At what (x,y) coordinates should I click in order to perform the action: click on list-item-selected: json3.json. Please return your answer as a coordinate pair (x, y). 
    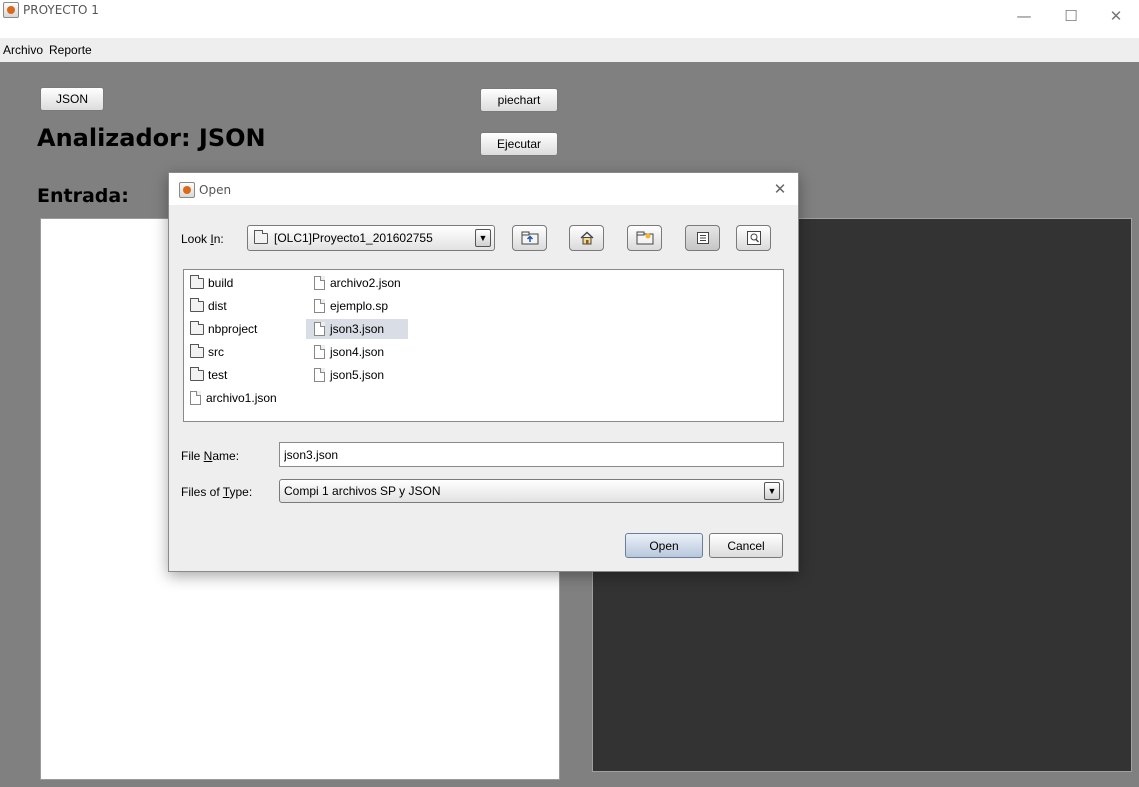
    Looking at the image, I should click on (357, 329).